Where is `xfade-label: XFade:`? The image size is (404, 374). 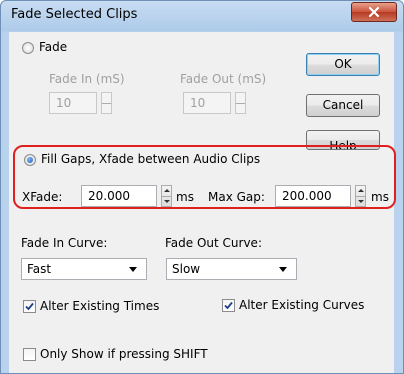
xfade-label: XFade: is located at coordinates (42, 197).